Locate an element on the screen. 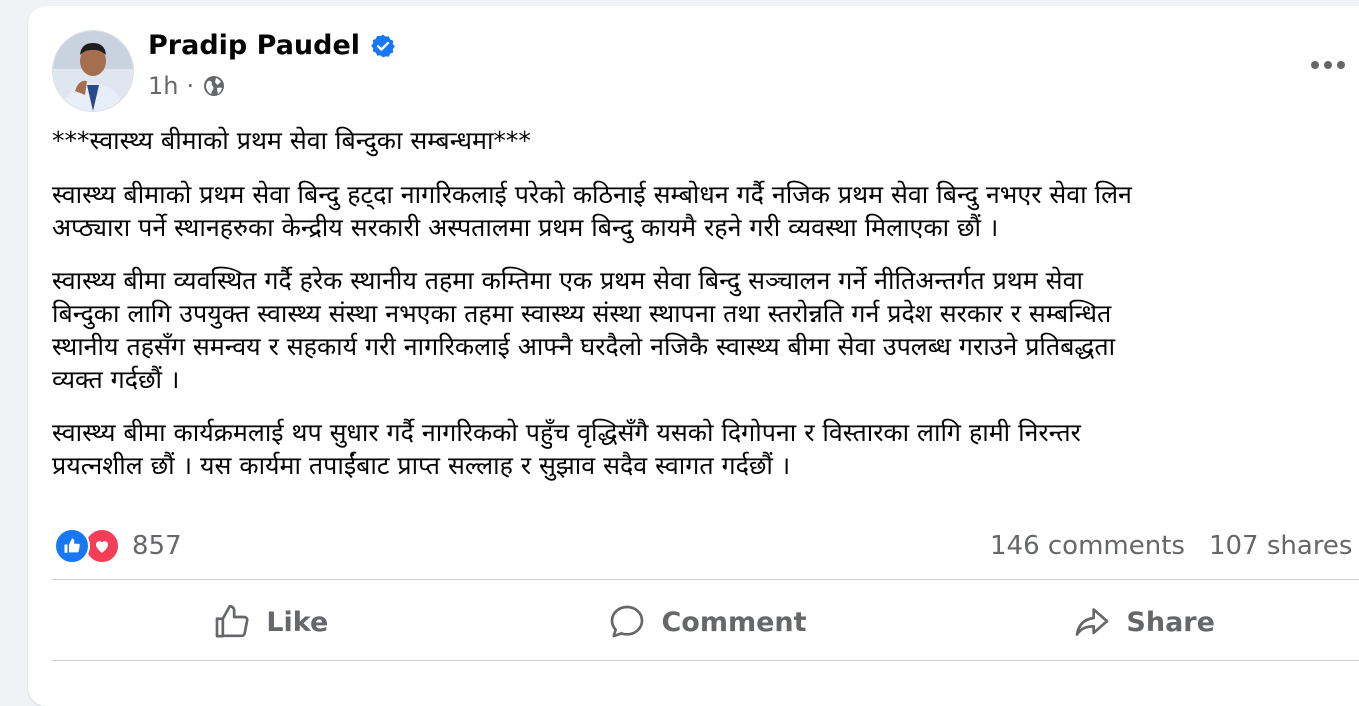 The width and height of the screenshot is (1359, 706). more-options-icon is located at coordinates (1328, 65).